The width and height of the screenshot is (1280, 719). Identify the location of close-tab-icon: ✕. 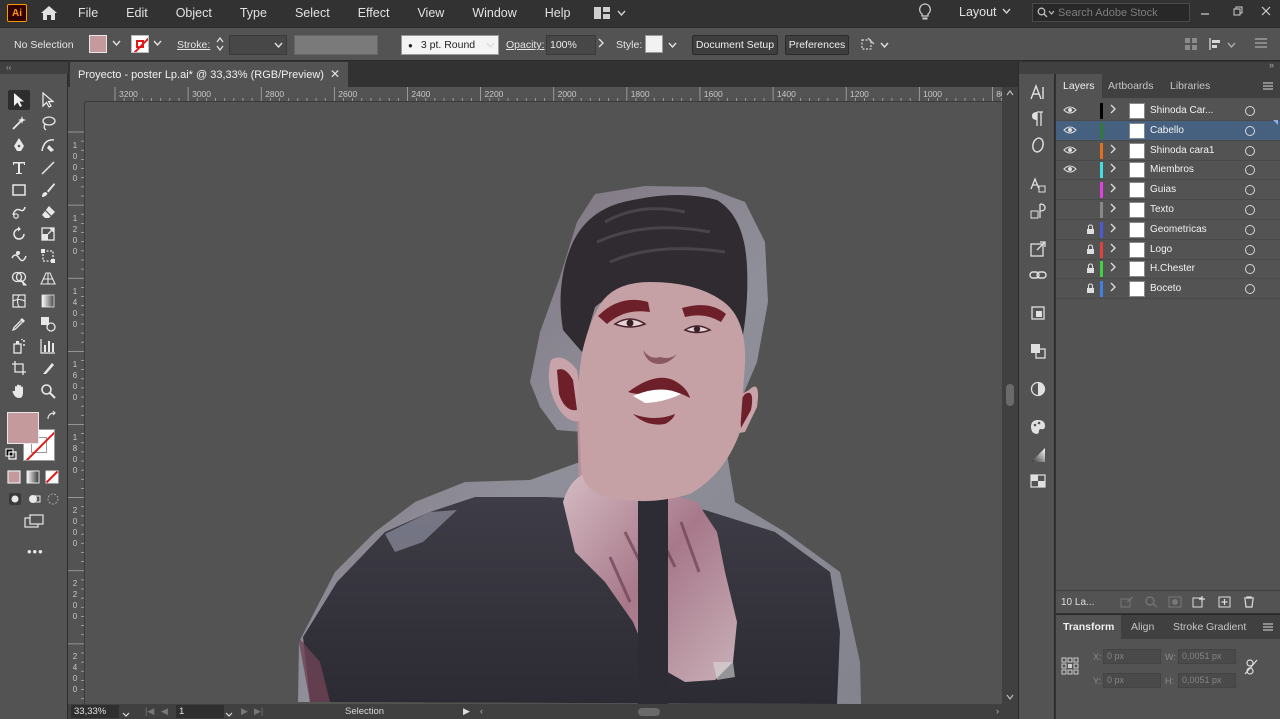
(335, 74).